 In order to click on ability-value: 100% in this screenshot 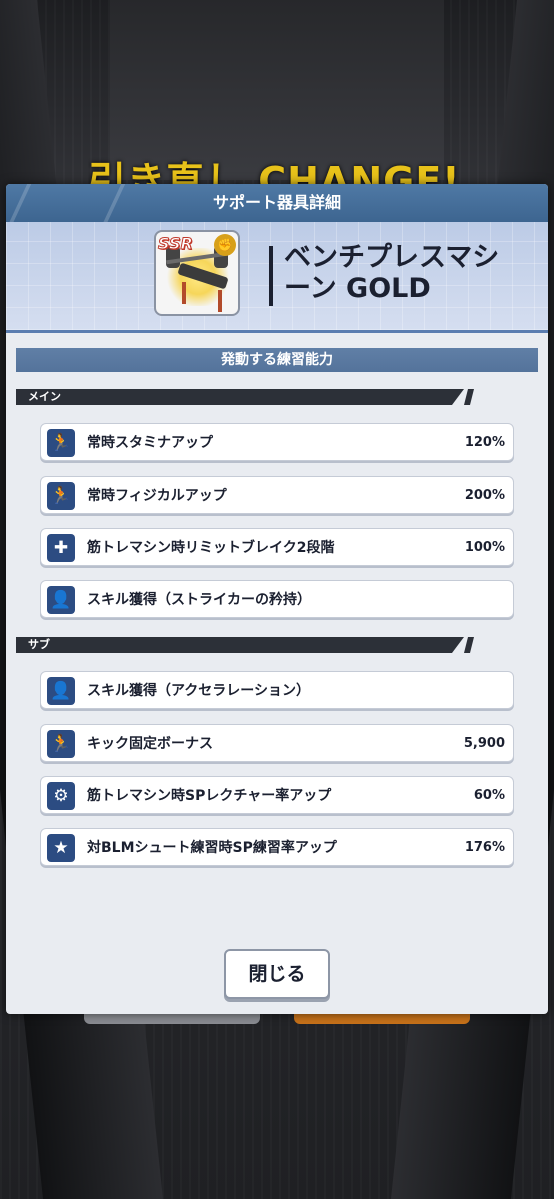, I will do `click(484, 547)`.